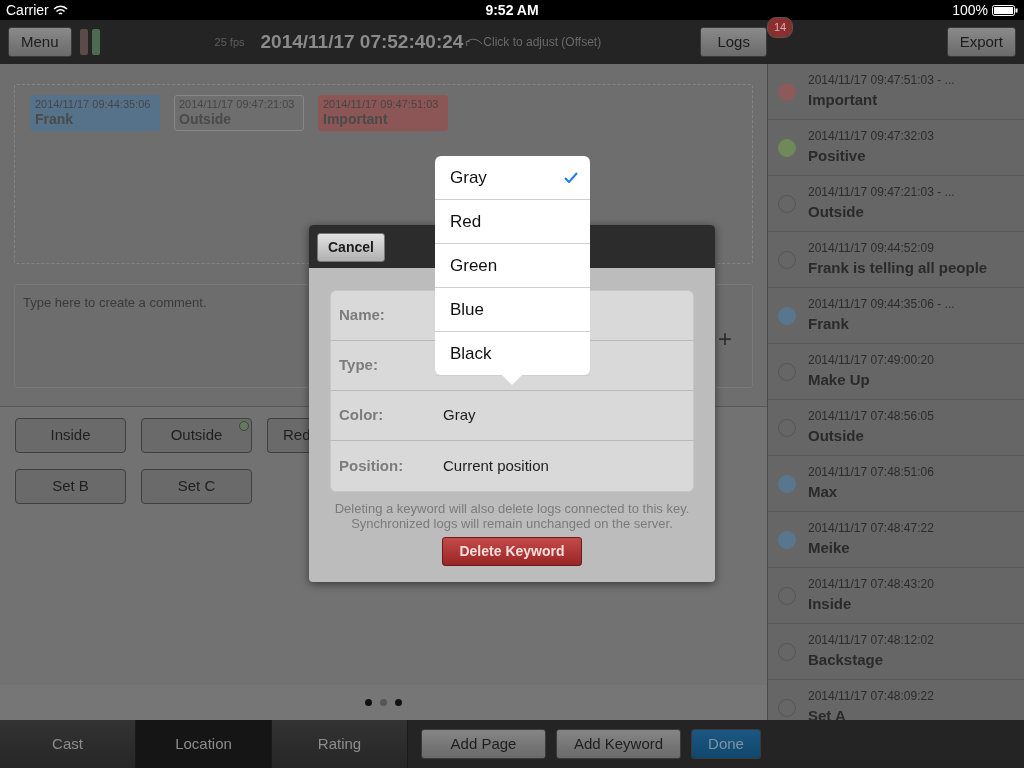 This screenshot has width=1024, height=768. I want to click on delete-button: Delete Keyword, so click(512, 551).